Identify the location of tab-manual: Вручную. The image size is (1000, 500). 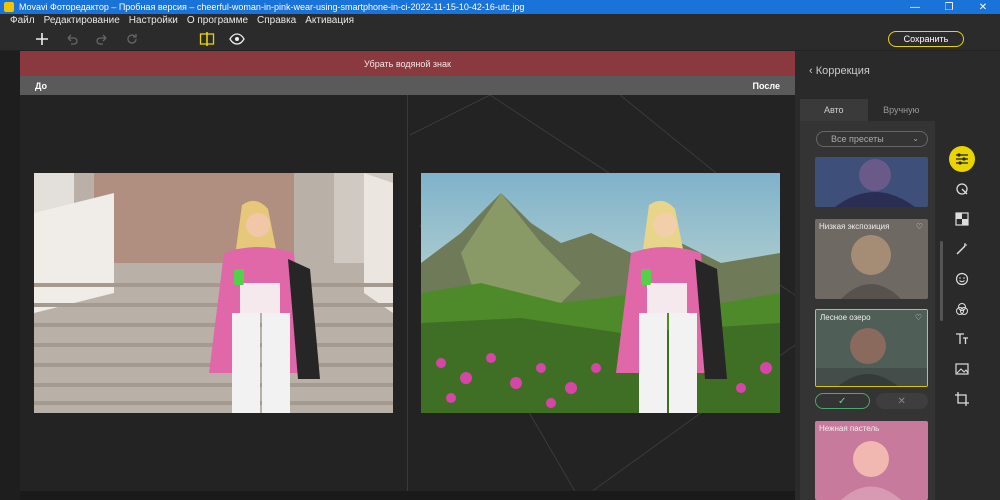
(902, 110).